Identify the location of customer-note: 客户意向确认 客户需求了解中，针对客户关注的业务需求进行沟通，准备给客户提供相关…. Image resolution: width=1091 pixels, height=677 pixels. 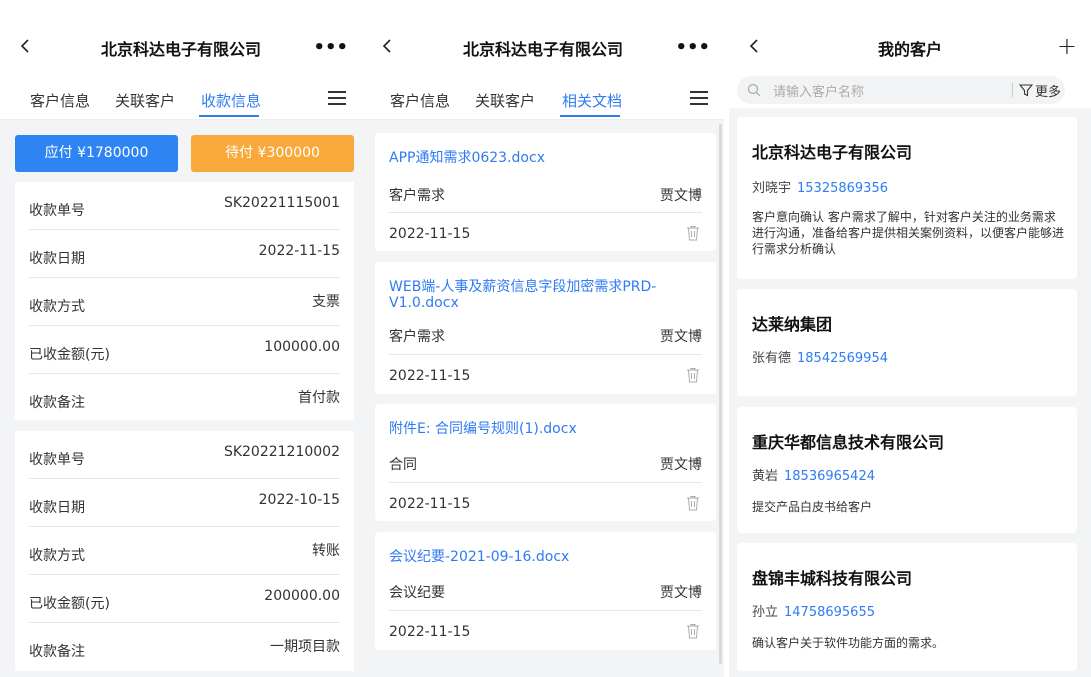
(908, 233).